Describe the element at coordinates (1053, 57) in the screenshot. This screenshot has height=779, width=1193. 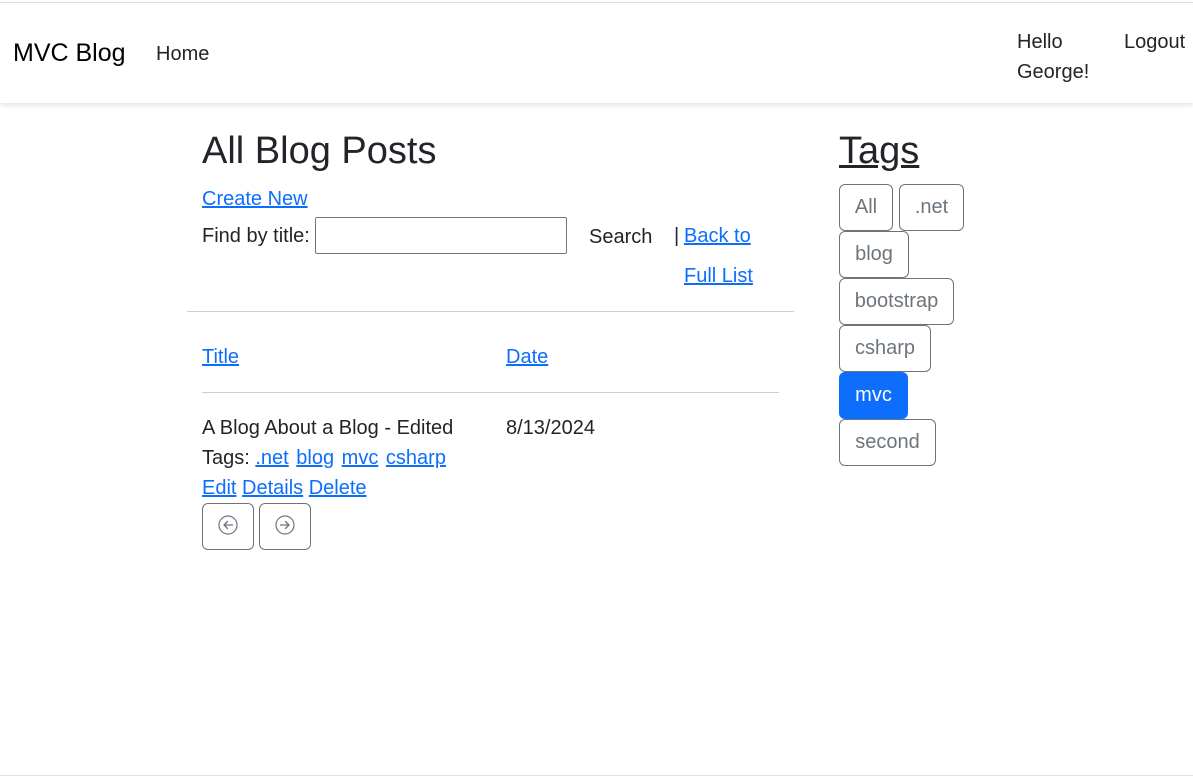
I see `user-greeting: Hello George!` at that location.